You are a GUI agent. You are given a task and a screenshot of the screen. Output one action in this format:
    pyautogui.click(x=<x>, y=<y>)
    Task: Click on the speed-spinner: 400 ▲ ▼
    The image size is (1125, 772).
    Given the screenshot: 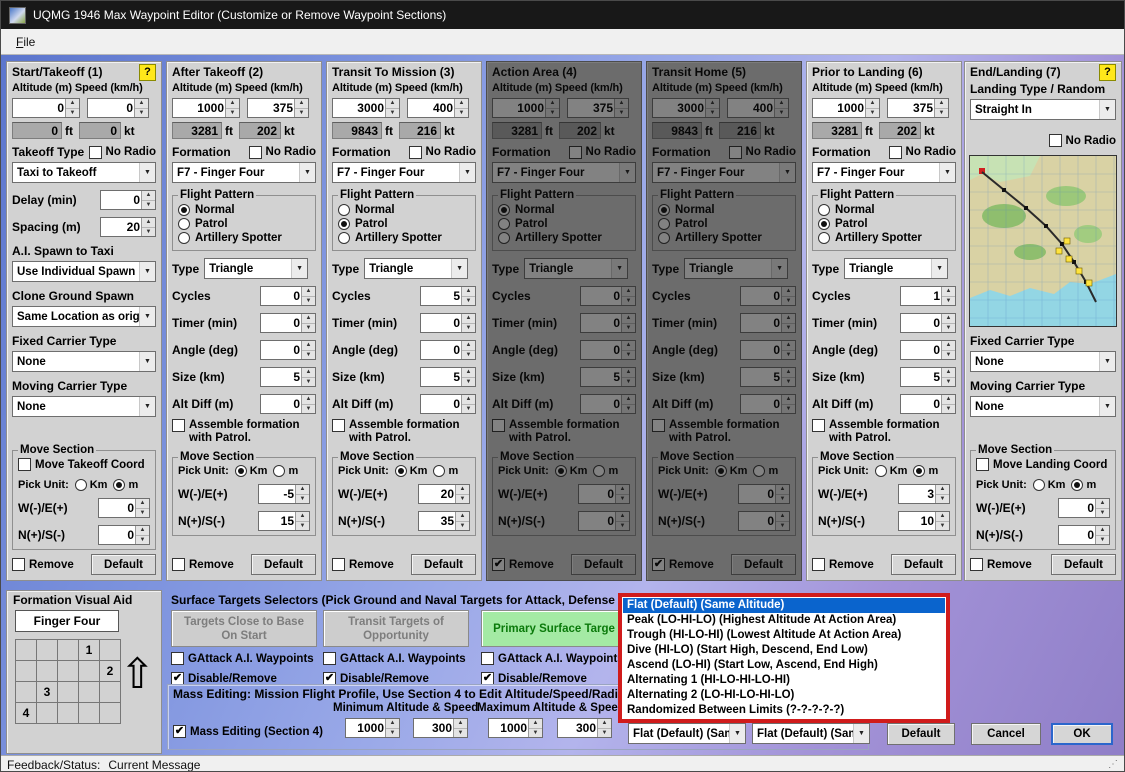 What is the action you would take?
    pyautogui.click(x=758, y=108)
    